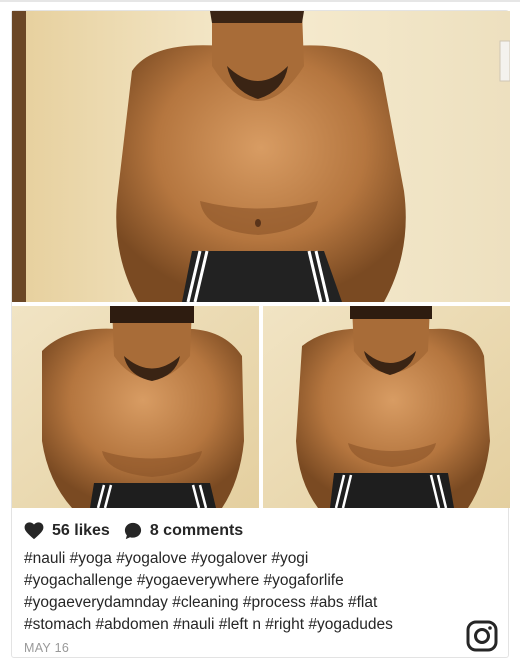 This screenshot has height=671, width=520. What do you see at coordinates (132, 531) in the screenshot?
I see `comment-bubble-icon` at bounding box center [132, 531].